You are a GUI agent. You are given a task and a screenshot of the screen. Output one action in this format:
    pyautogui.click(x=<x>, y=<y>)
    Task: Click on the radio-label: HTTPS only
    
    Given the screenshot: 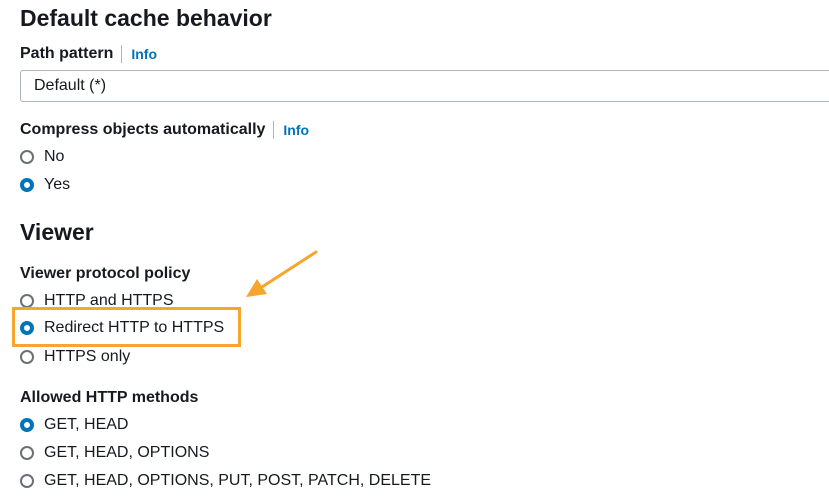 What is the action you would take?
    pyautogui.click(x=87, y=356)
    